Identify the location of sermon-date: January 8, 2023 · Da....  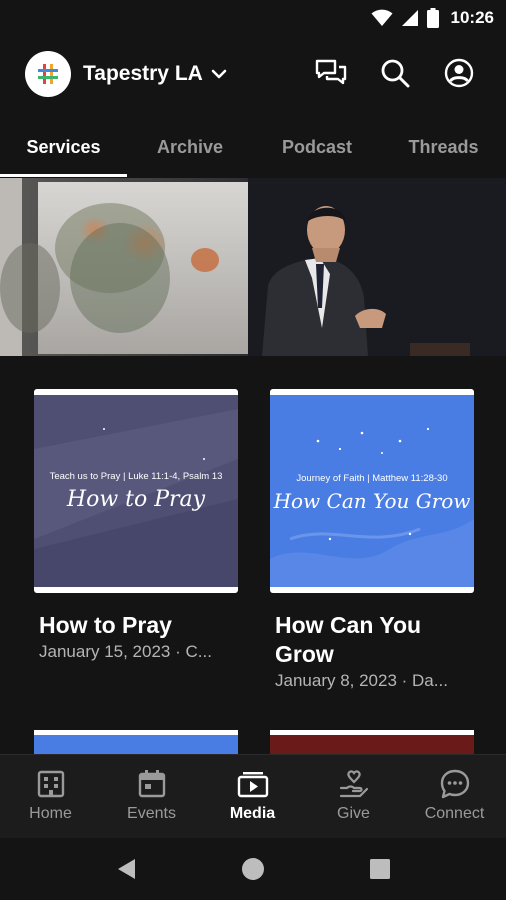
(361, 680).